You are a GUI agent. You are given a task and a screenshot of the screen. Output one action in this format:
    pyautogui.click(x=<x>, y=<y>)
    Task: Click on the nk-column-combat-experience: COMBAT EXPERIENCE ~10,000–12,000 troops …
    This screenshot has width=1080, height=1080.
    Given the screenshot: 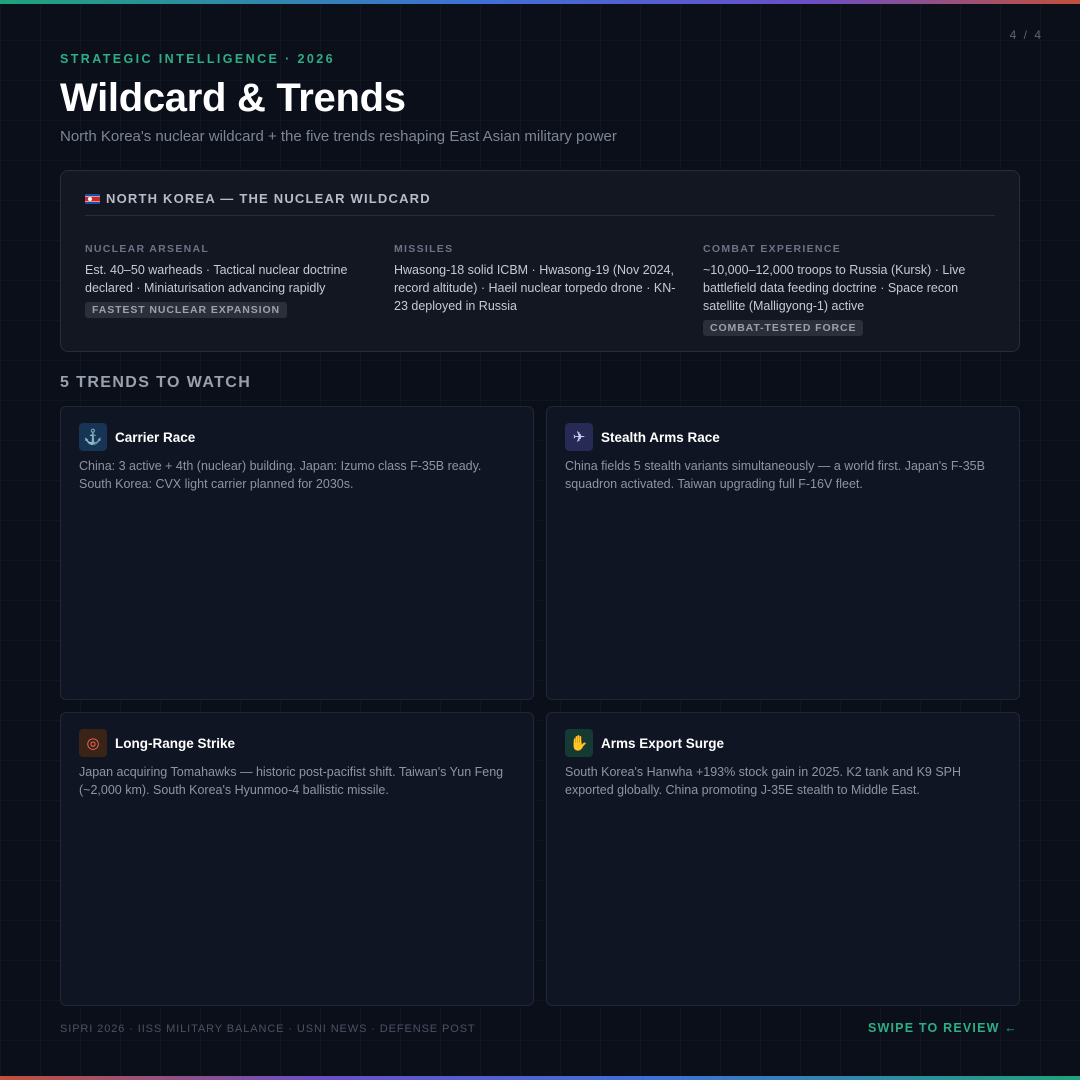 What is the action you would take?
    pyautogui.click(x=847, y=289)
    